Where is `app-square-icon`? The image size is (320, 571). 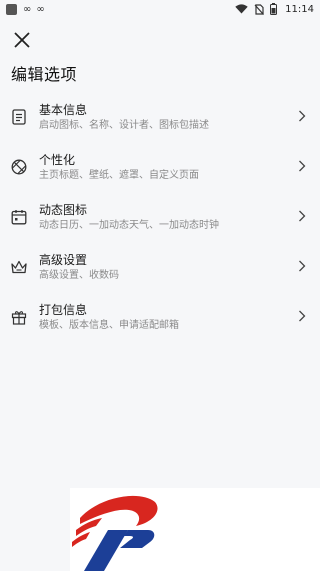 app-square-icon is located at coordinates (11, 9).